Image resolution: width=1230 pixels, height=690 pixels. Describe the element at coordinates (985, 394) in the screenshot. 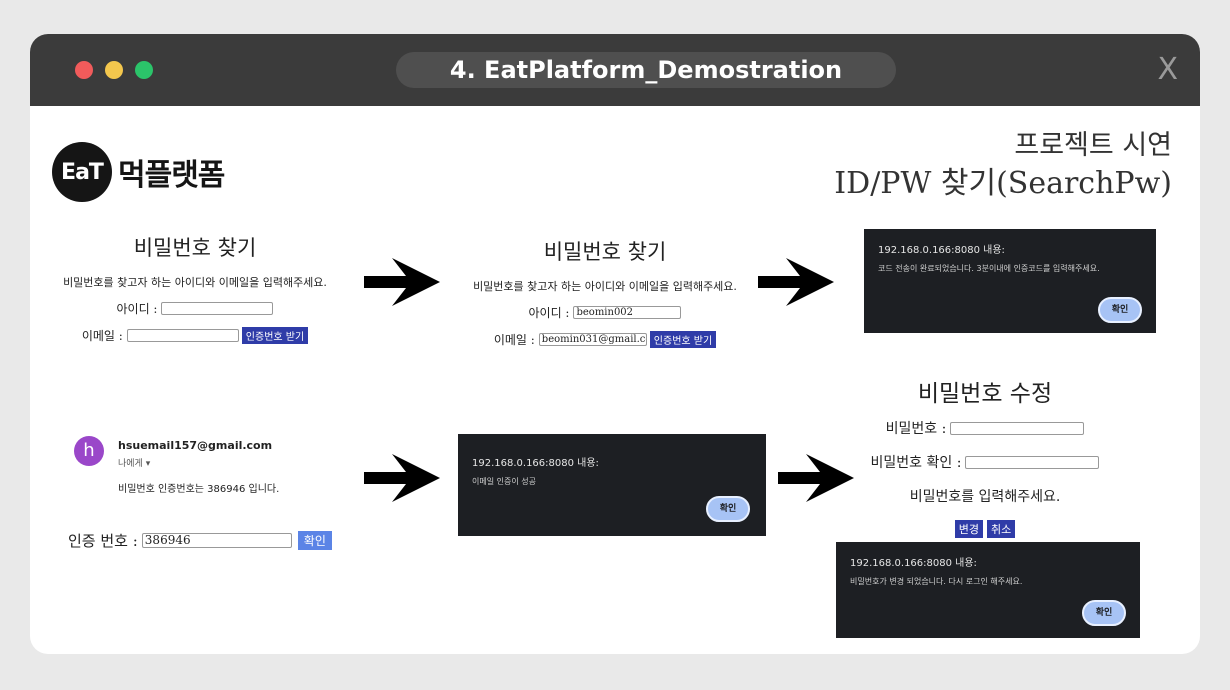

I see `form-title: 비밀번호 수정` at that location.